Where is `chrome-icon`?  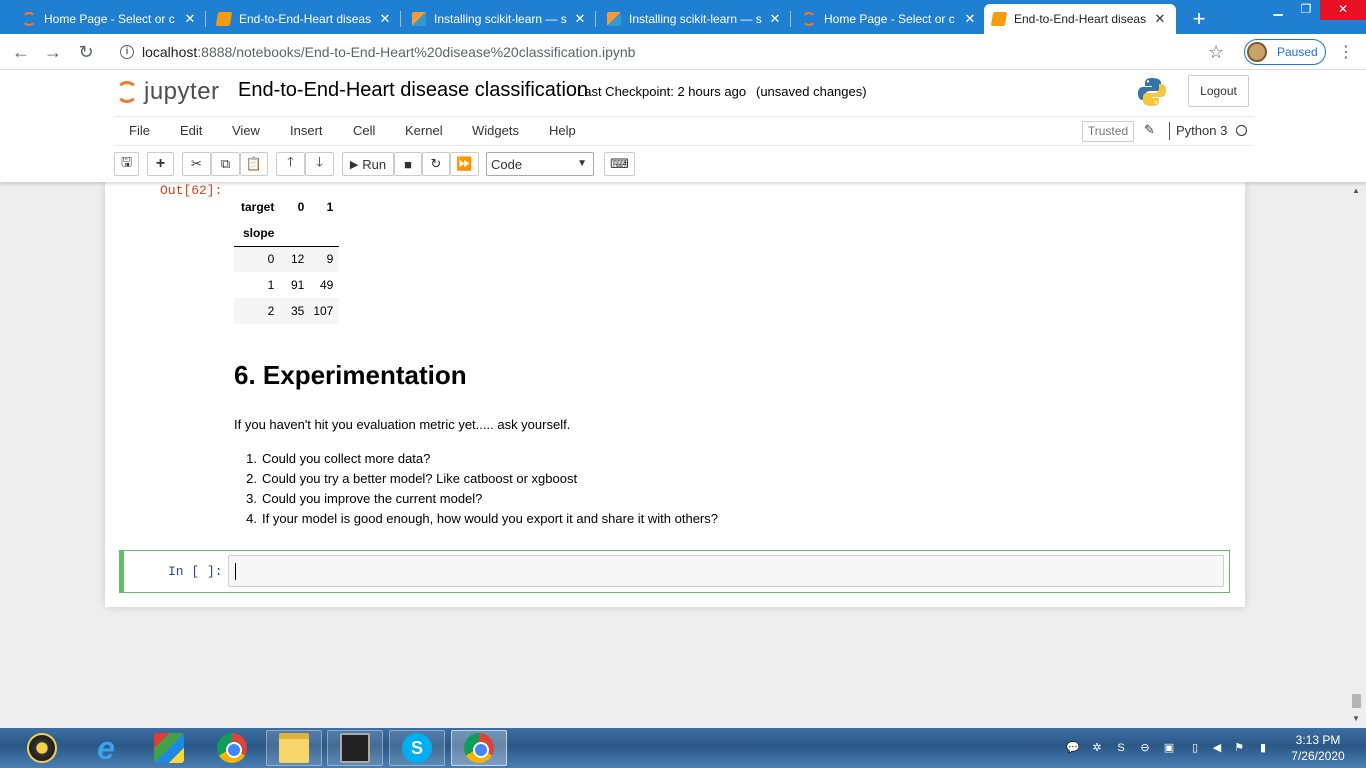 chrome-icon is located at coordinates (479, 748).